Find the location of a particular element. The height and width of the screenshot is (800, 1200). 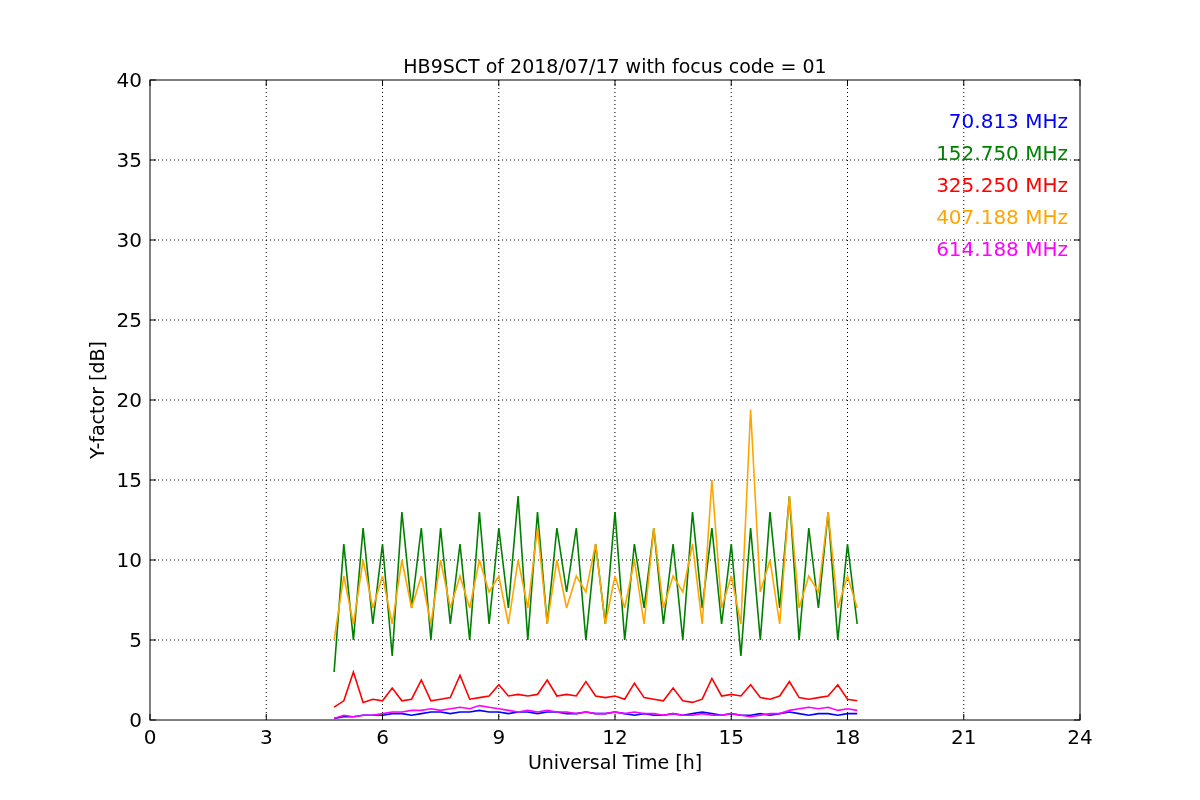

y-axis-label: Y-factor [dB] is located at coordinates (97, 400).